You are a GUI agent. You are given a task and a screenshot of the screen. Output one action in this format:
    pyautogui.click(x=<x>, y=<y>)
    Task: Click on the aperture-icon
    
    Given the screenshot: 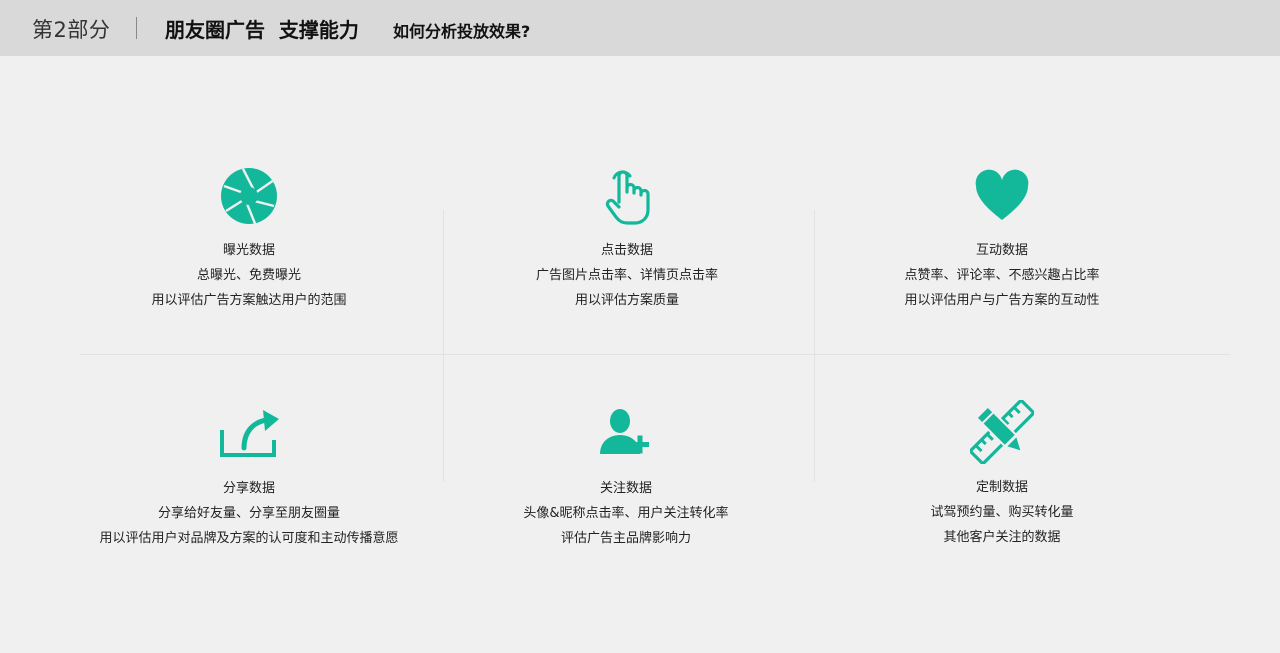 What is the action you would take?
    pyautogui.click(x=249, y=196)
    